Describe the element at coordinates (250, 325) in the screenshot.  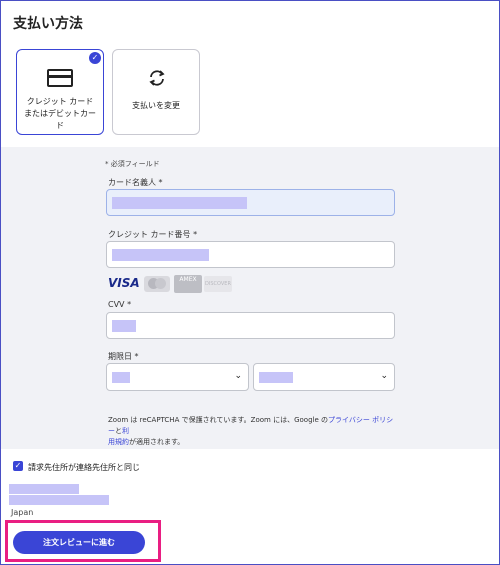
I see `cvv-input` at that location.